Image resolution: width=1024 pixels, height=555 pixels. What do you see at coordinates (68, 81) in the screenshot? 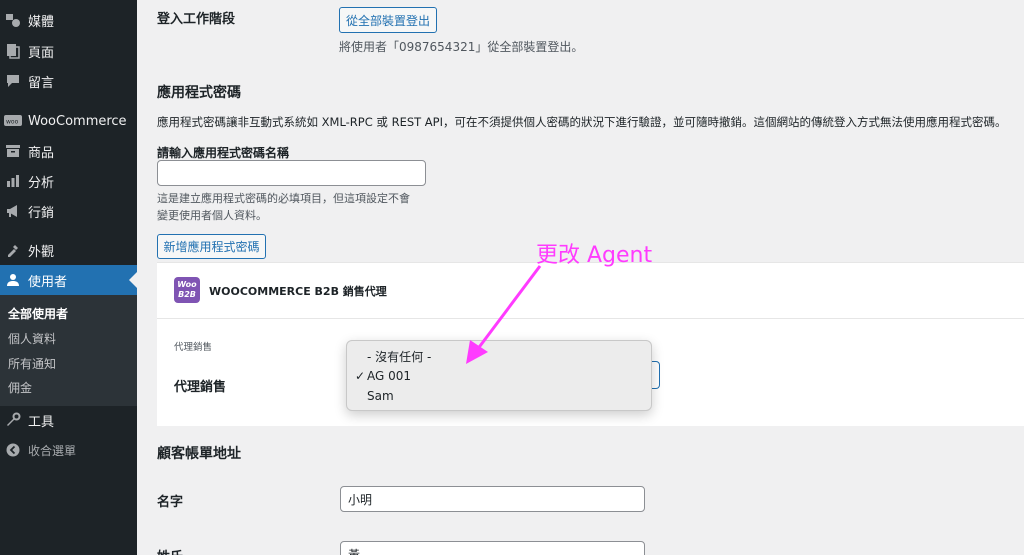
I see `menu-item-comments: 留言` at bounding box center [68, 81].